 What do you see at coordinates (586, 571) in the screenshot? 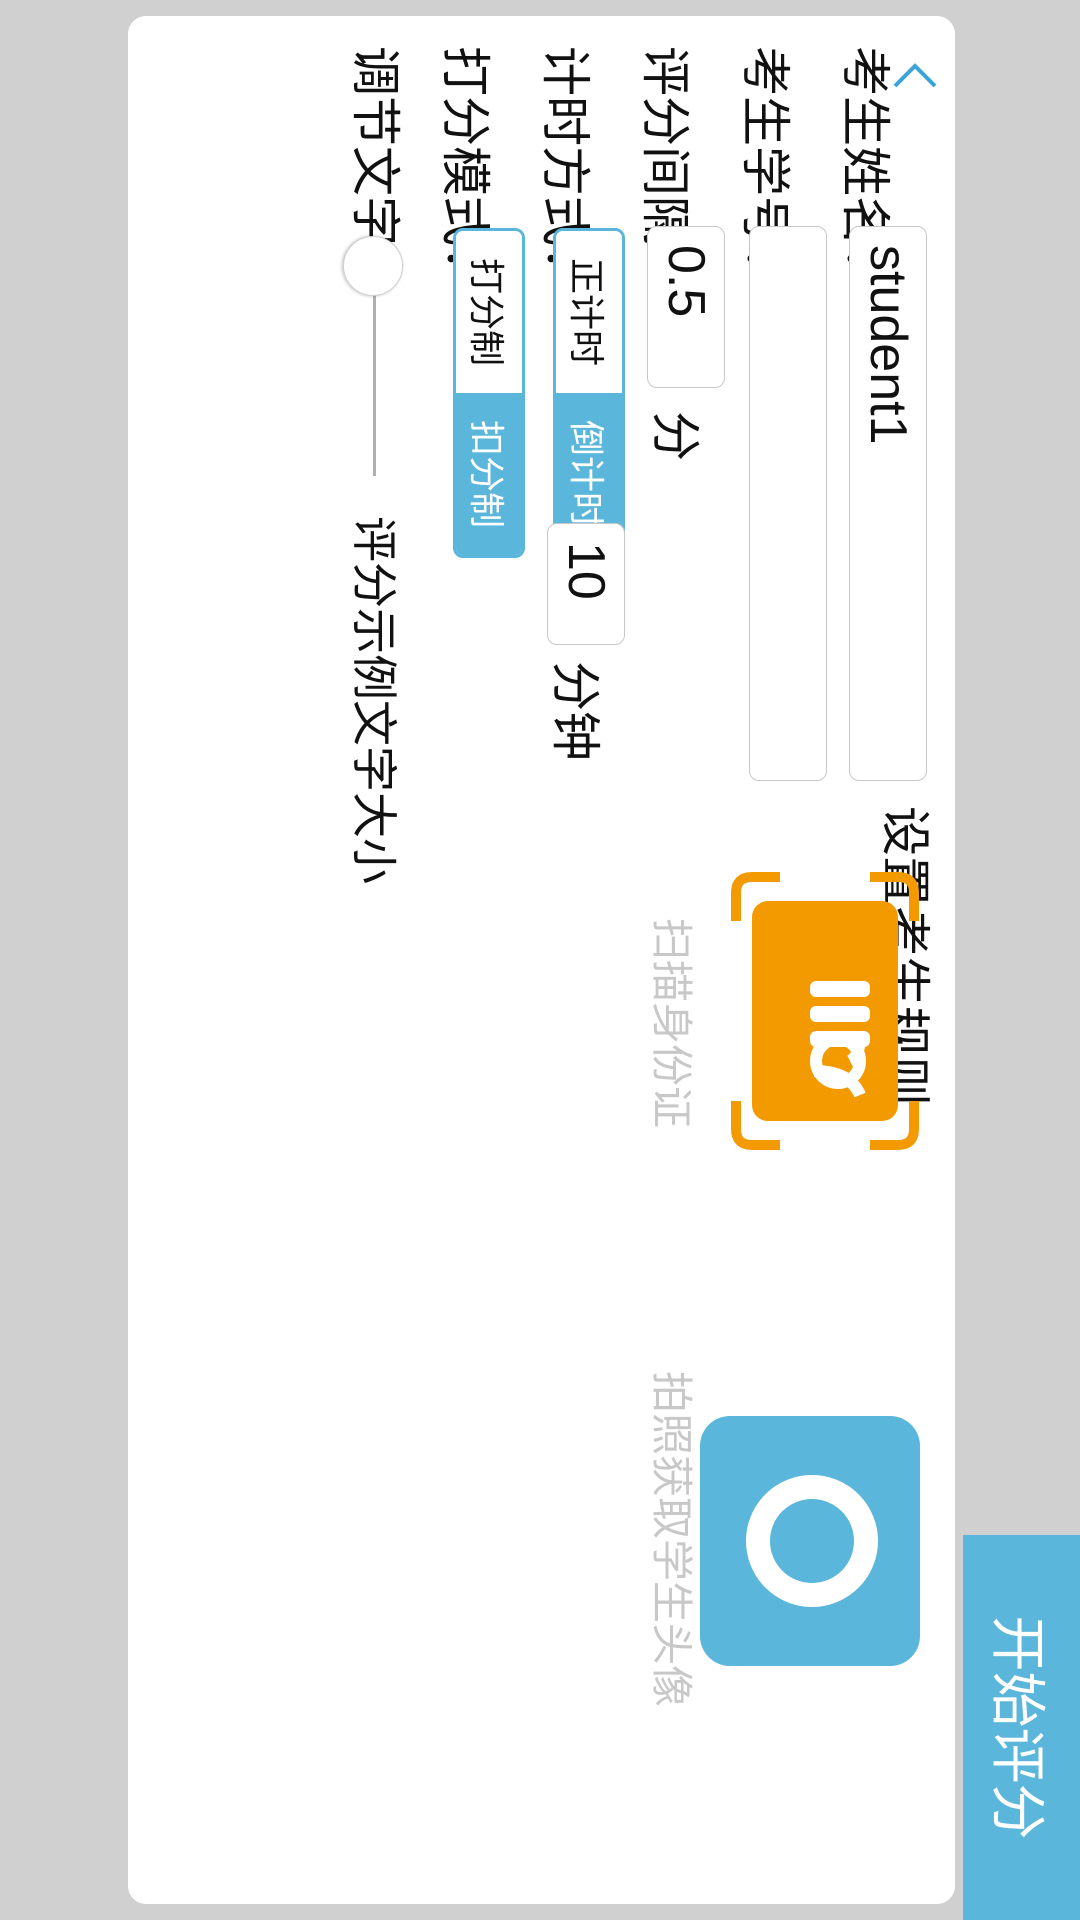
I see `timer-minutes-value: 10` at bounding box center [586, 571].